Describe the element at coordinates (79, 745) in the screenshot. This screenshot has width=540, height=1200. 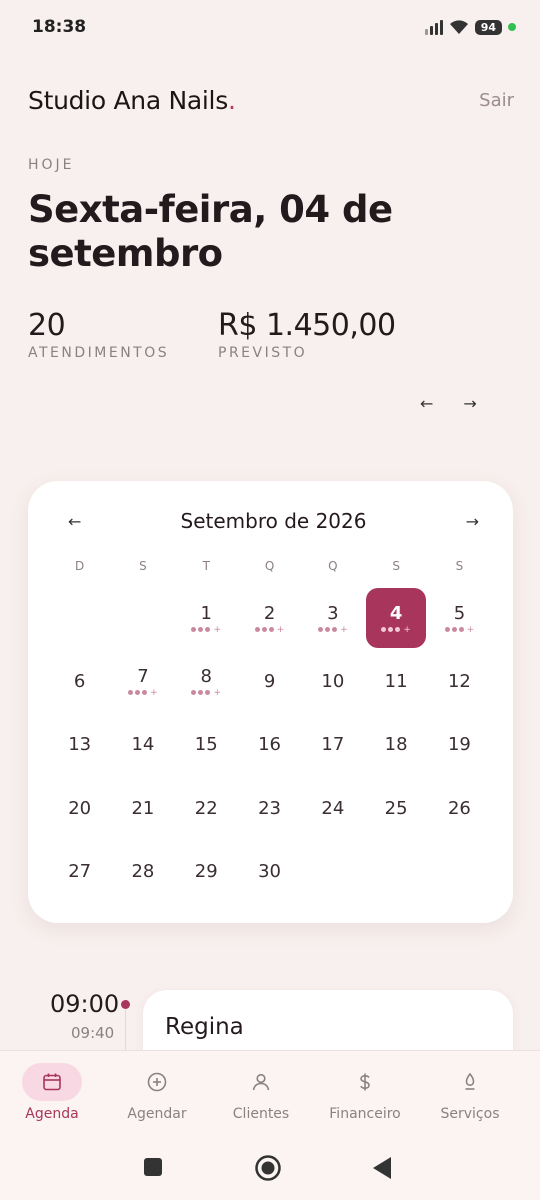
I see `calendar-day: 13` at that location.